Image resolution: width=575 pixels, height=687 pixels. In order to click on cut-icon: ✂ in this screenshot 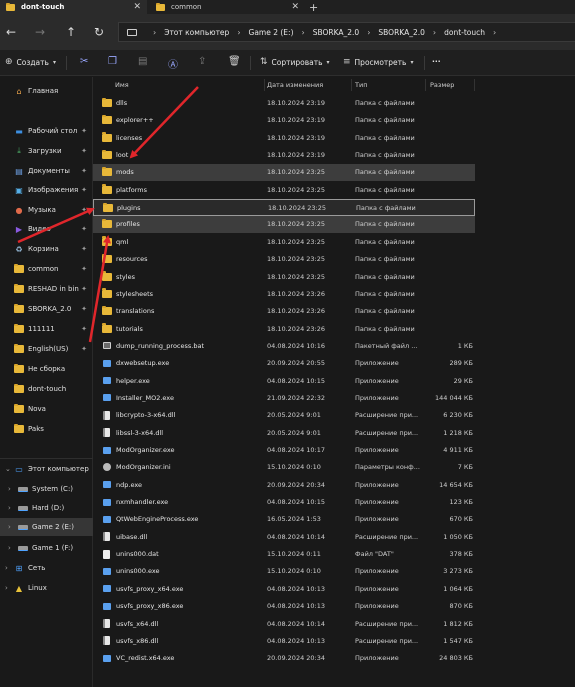, I will do `click(84, 61)`.